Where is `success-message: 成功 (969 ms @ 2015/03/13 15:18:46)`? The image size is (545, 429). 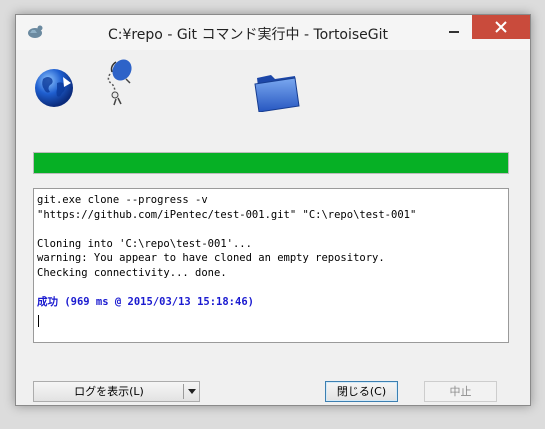 success-message: 成功 (969 ms @ 2015/03/13 15:18:46) is located at coordinates (145, 301).